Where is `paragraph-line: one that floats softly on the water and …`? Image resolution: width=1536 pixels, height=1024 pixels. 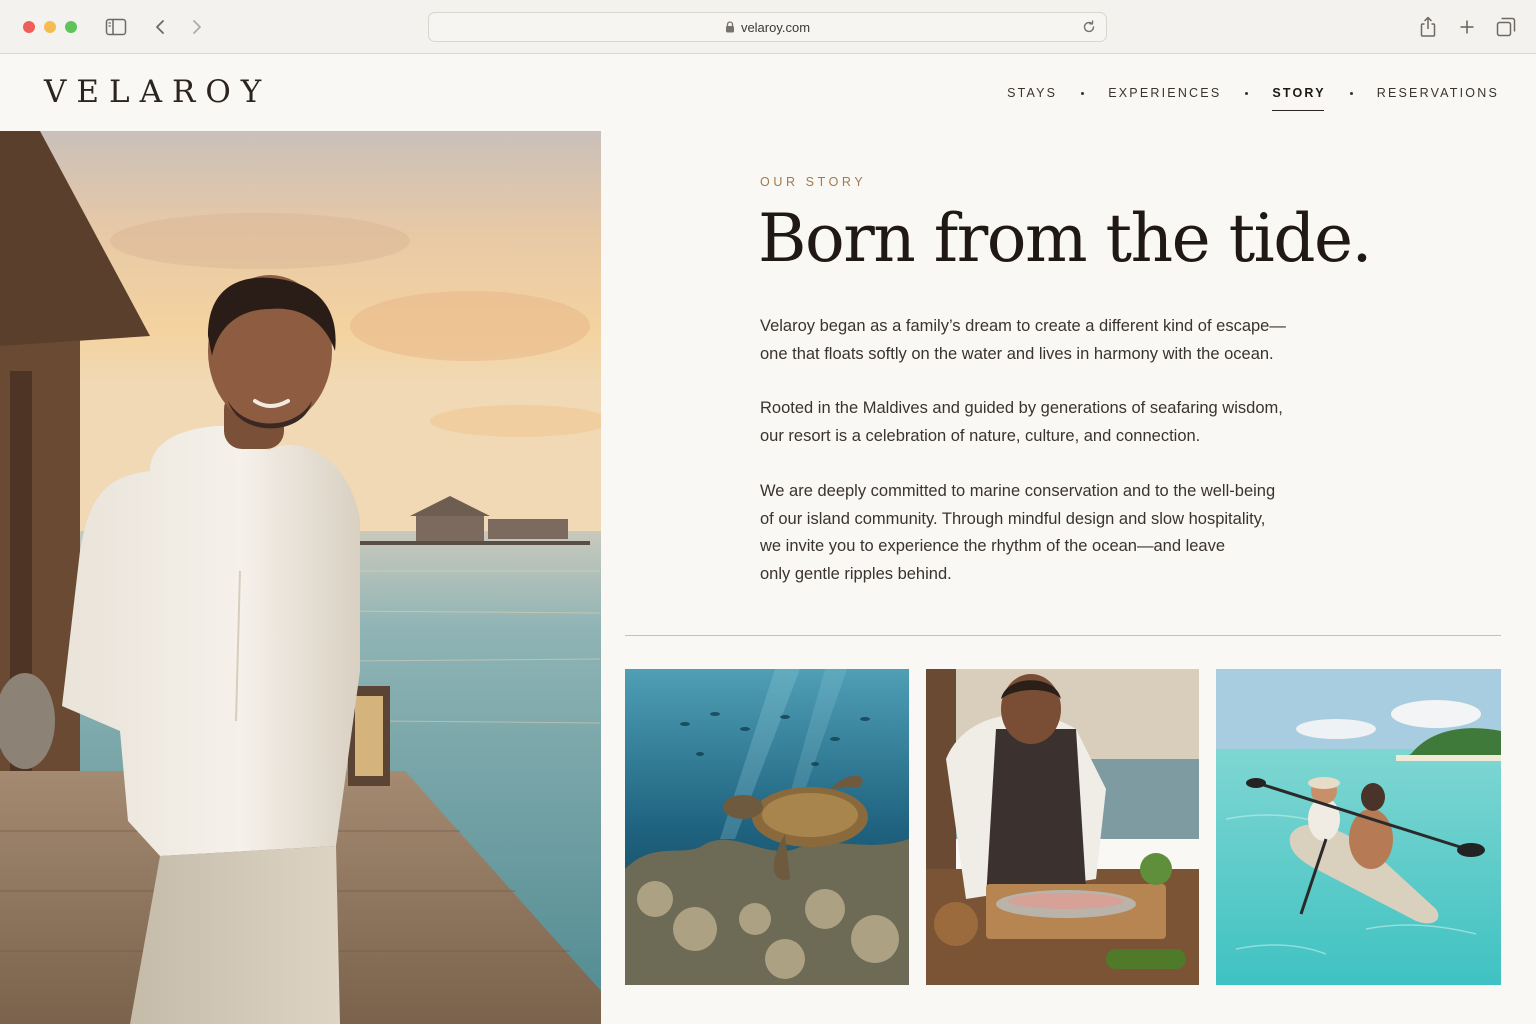 paragraph-line: one that floats softly on the water and … is located at coordinates (1017, 353).